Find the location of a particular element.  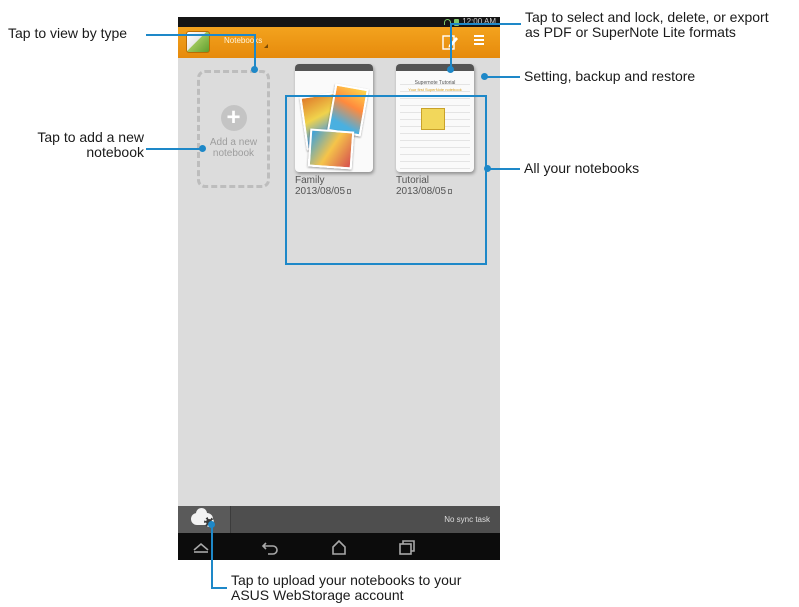

cloud-upload-button is located at coordinates (204, 519).